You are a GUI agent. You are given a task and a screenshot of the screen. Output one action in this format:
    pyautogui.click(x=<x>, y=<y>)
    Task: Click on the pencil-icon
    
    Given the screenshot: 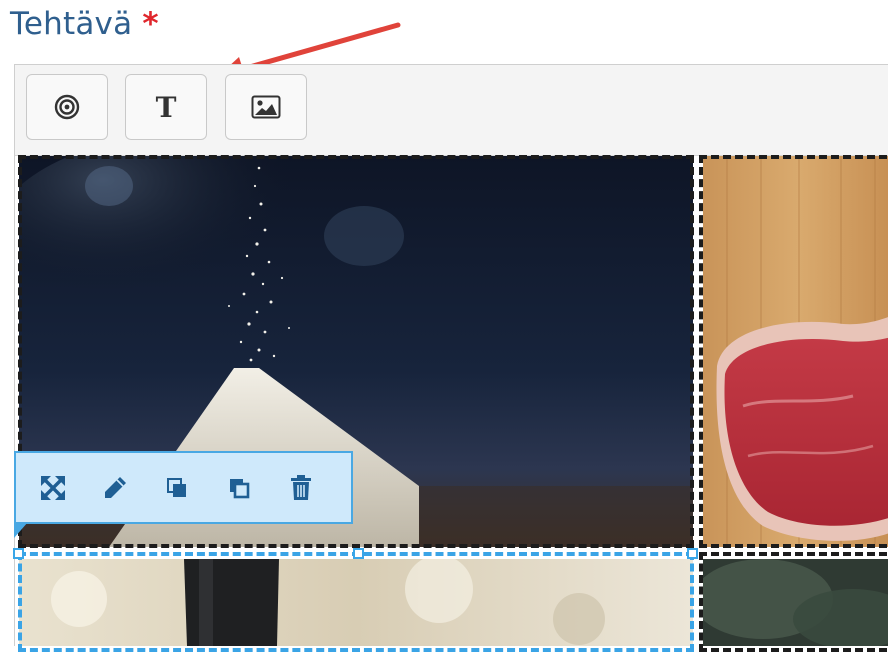 What is the action you would take?
    pyautogui.click(x=115, y=487)
    